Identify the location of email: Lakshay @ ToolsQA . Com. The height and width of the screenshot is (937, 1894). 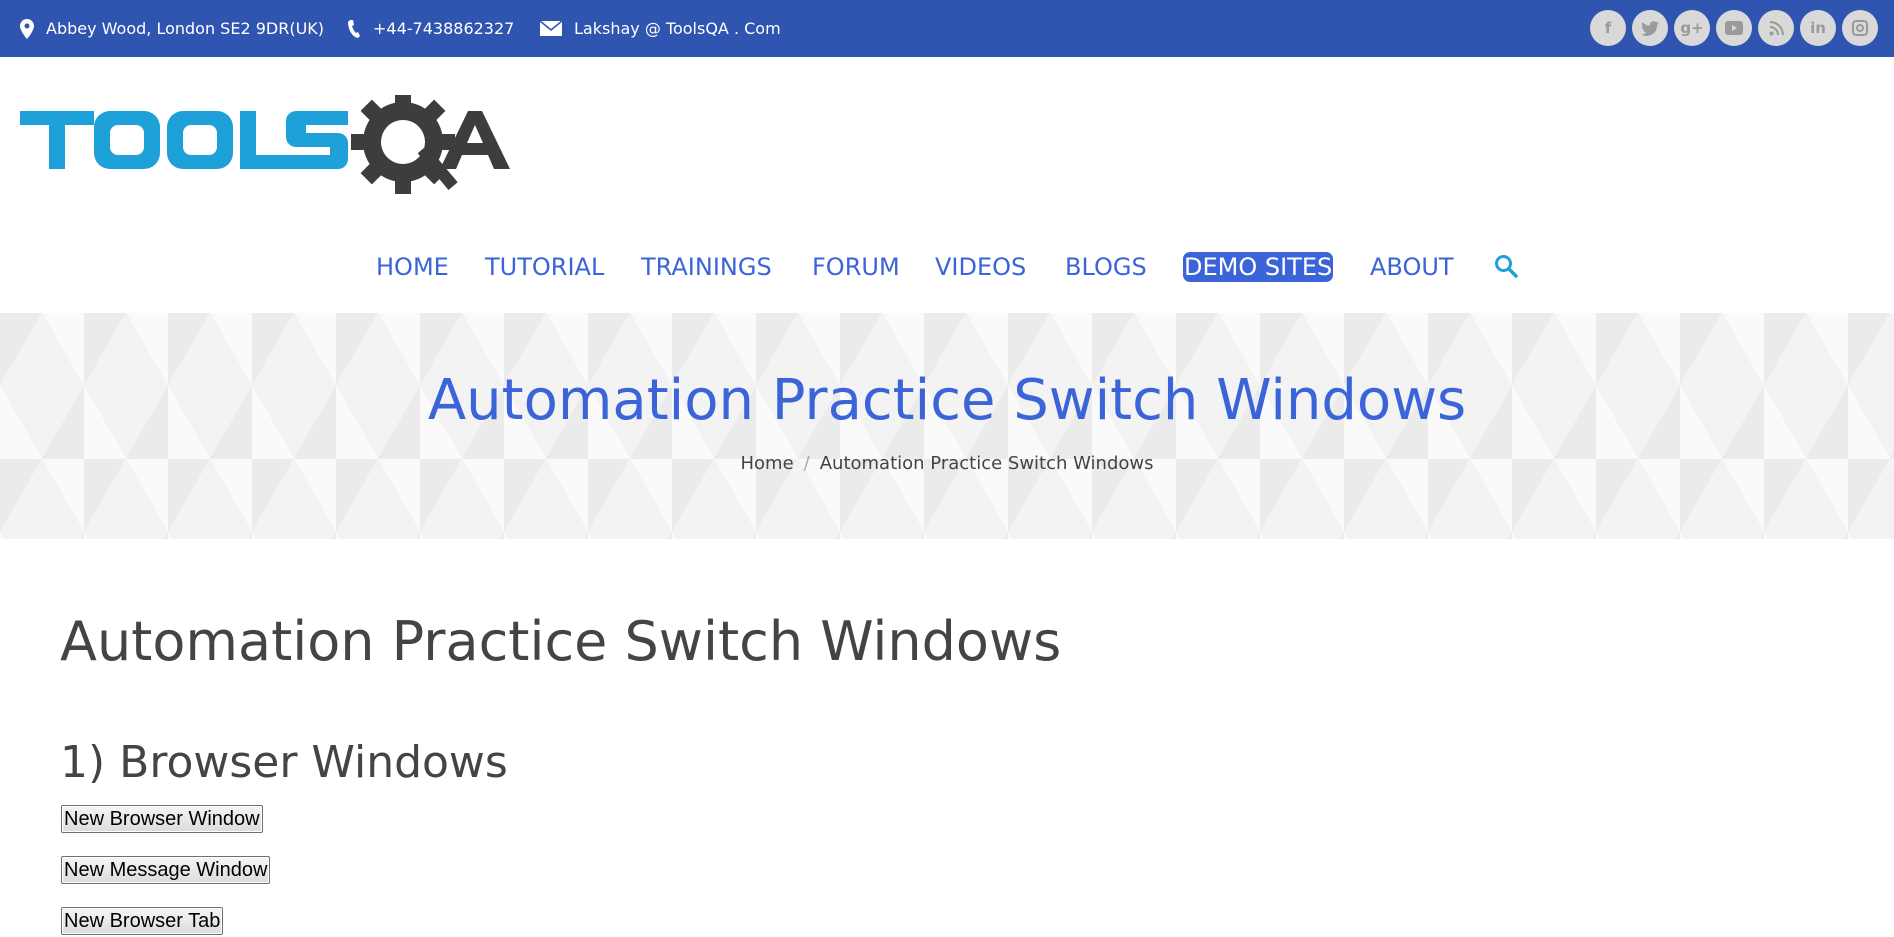
(660, 28).